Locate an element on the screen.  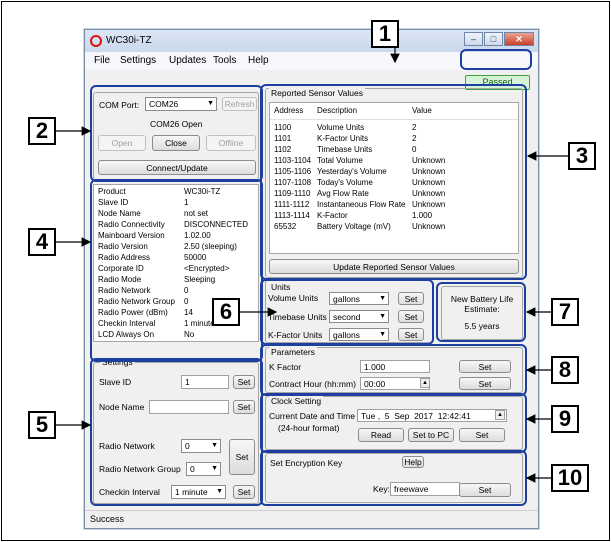
callout-5: 5 is located at coordinates (42, 425).